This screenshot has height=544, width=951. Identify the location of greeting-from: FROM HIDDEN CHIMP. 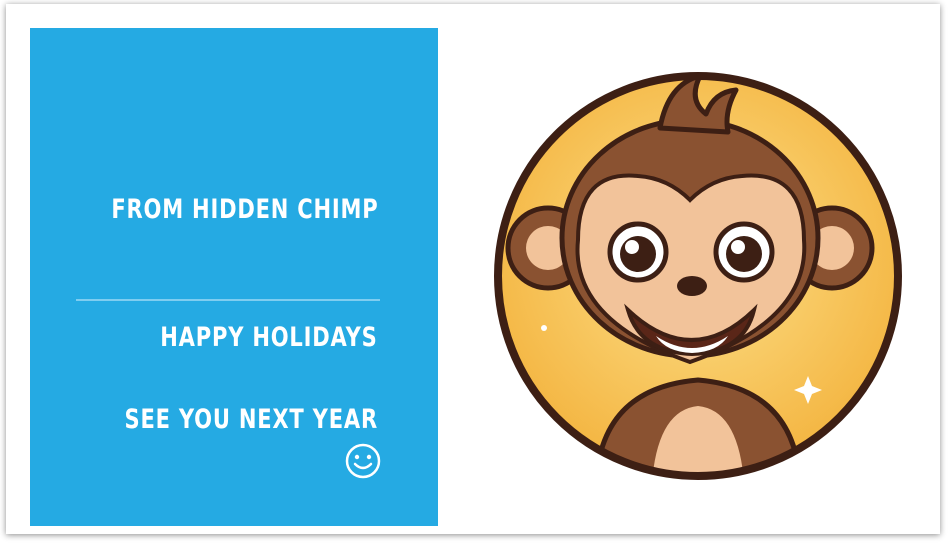
(244, 209).